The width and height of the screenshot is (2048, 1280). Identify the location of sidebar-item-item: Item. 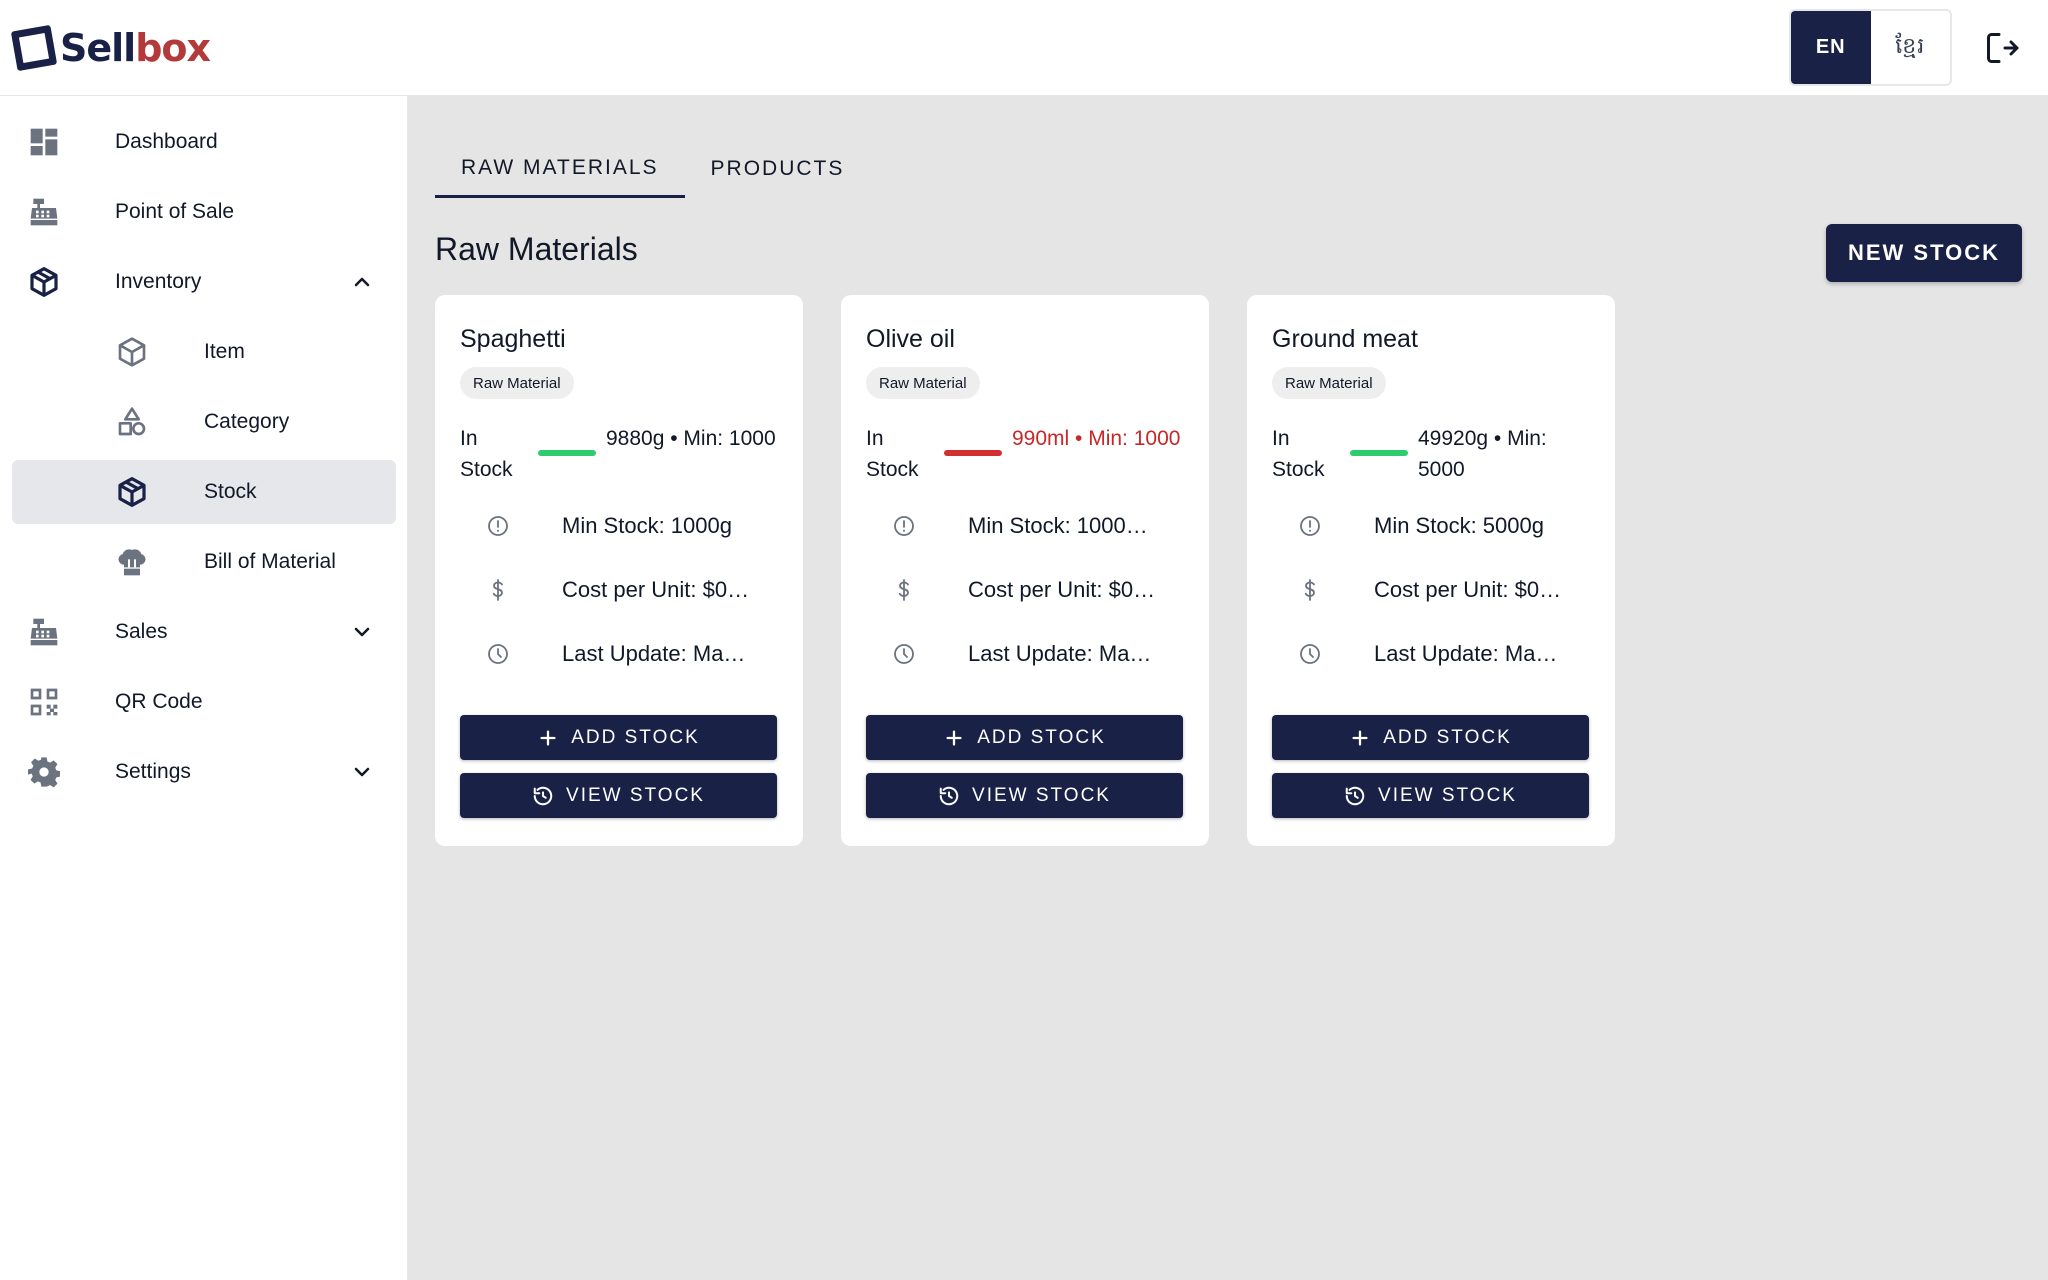
(204, 352).